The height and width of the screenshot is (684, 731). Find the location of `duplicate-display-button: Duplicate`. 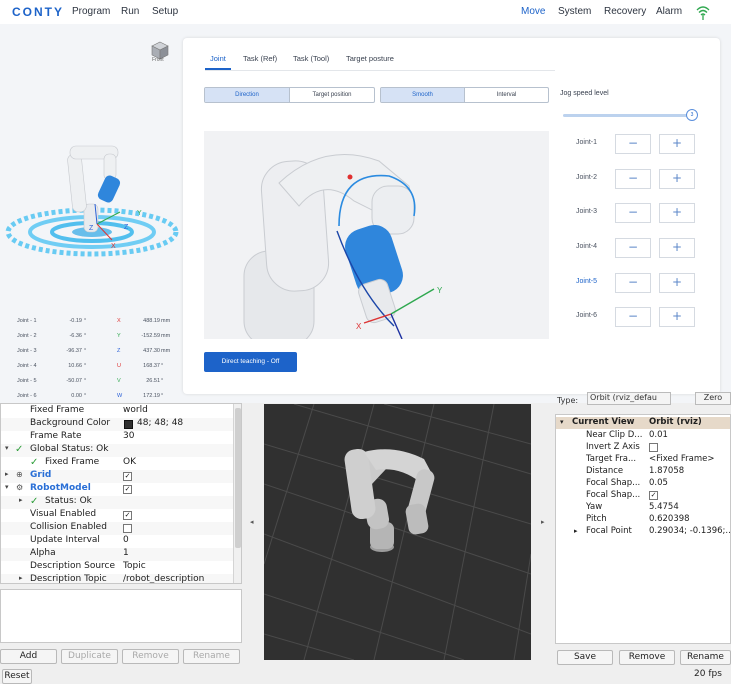

duplicate-display-button: Duplicate is located at coordinates (89, 656).